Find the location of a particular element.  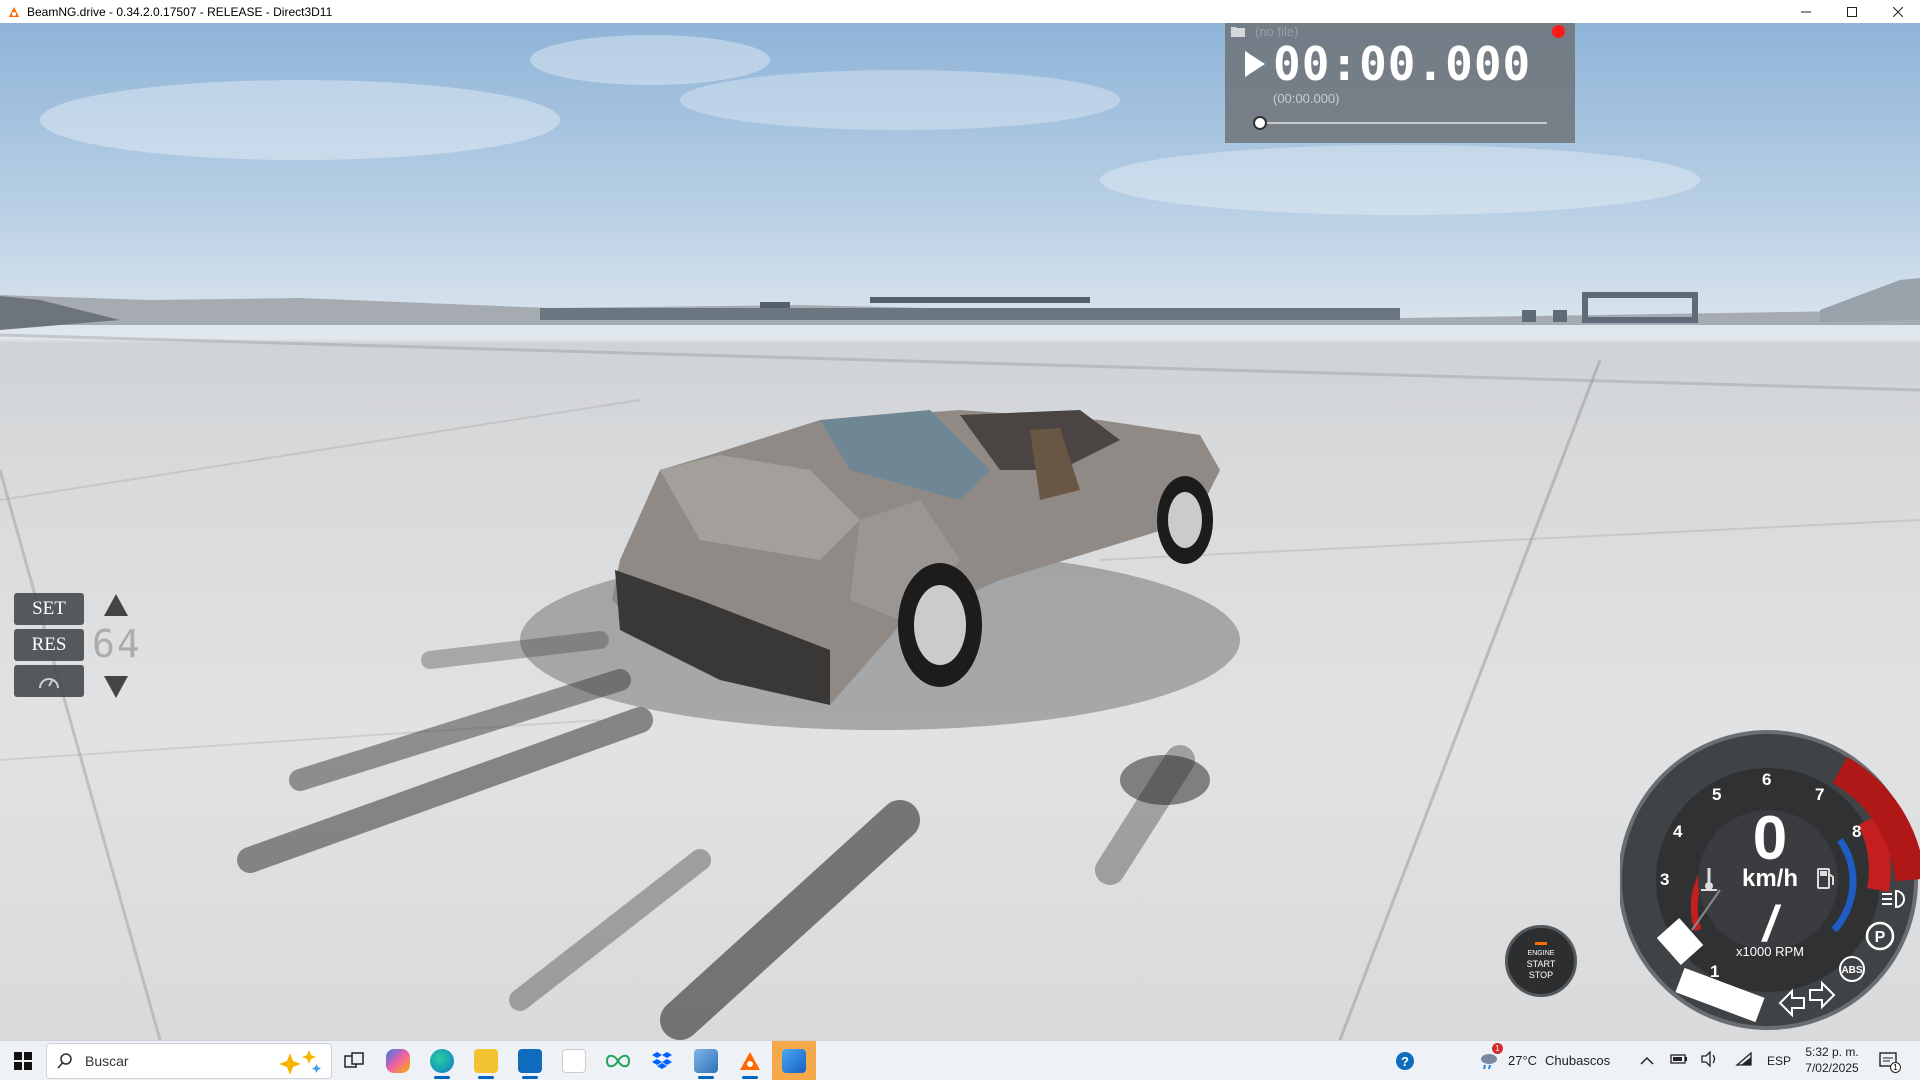

notification-center-button: 1 is located at coordinates (1889, 1063).